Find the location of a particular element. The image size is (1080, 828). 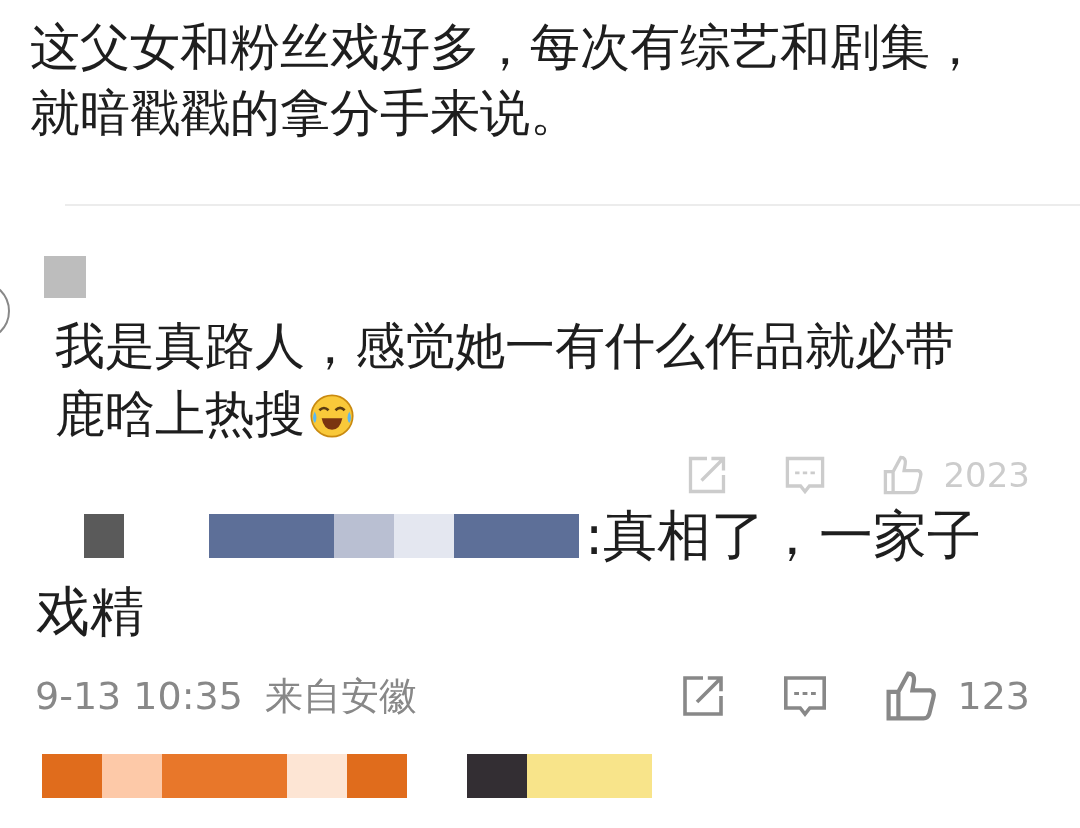

laughing-emoji-icon is located at coordinates (332, 416).